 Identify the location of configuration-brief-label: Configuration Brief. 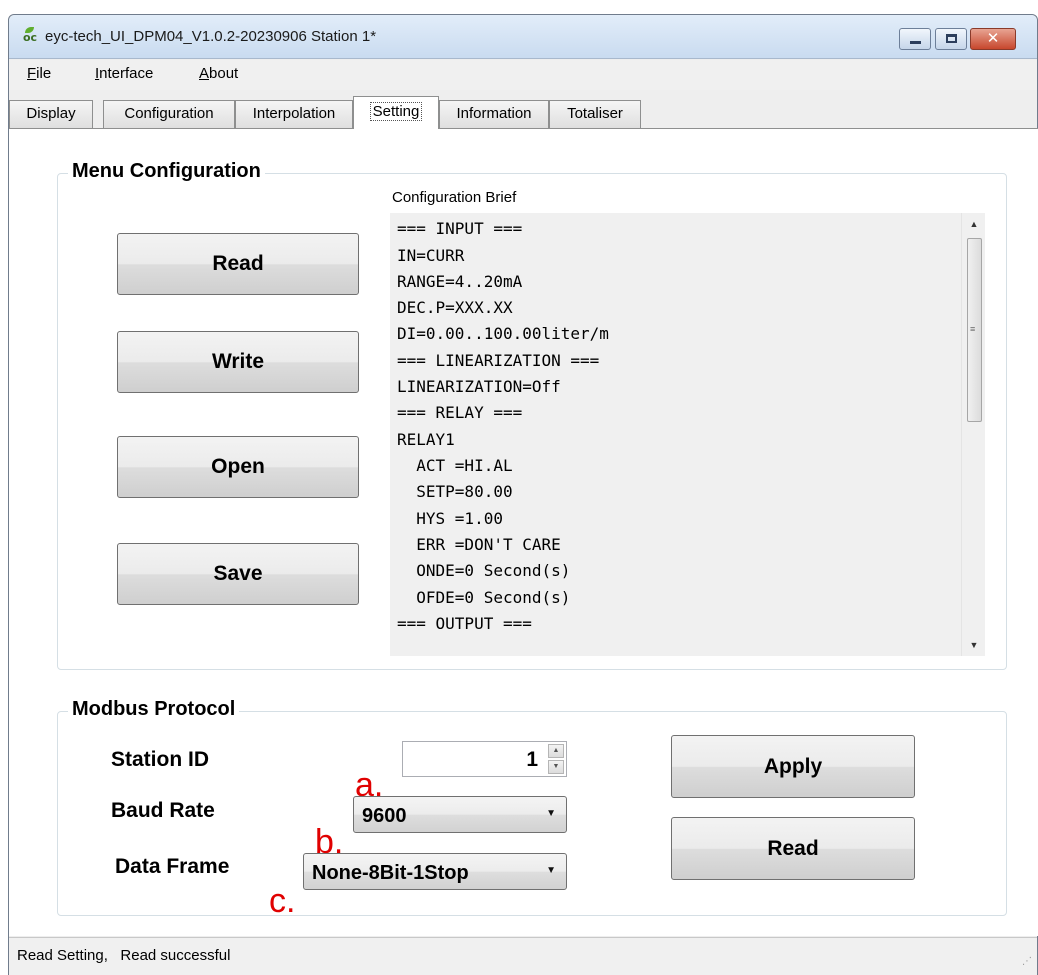
(454, 197).